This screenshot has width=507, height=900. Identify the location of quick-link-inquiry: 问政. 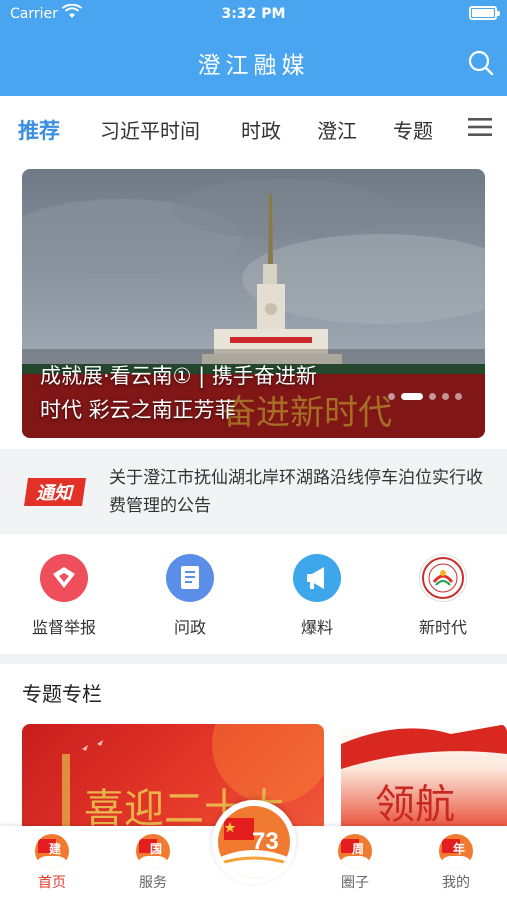
(190, 596).